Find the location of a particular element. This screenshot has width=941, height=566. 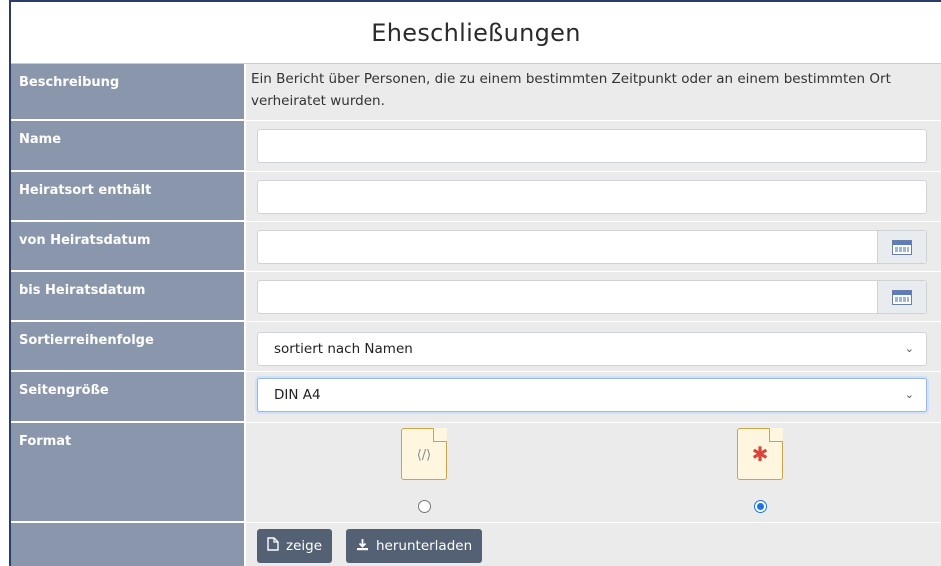

description-label: Beschreibung is located at coordinates (127, 92).